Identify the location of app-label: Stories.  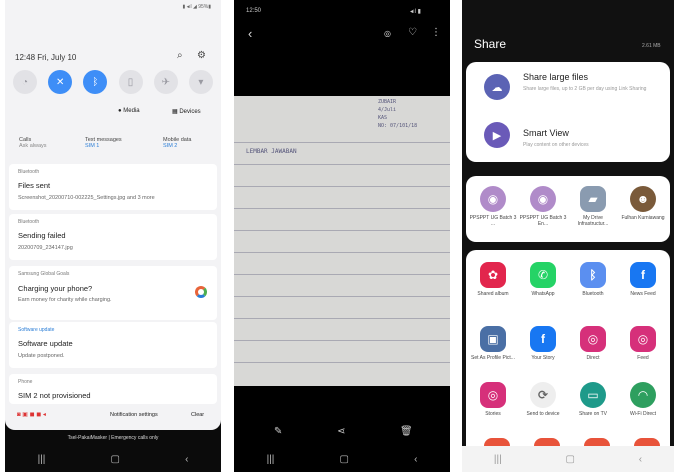
(493, 414).